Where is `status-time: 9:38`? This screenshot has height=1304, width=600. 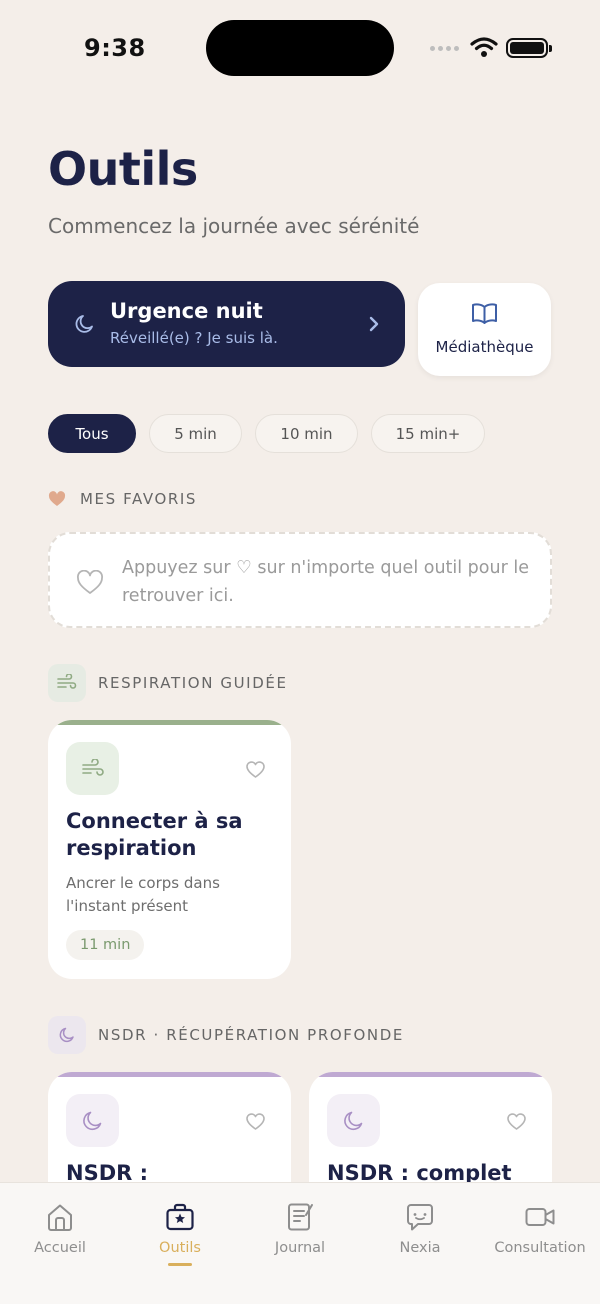 status-time: 9:38 is located at coordinates (115, 48).